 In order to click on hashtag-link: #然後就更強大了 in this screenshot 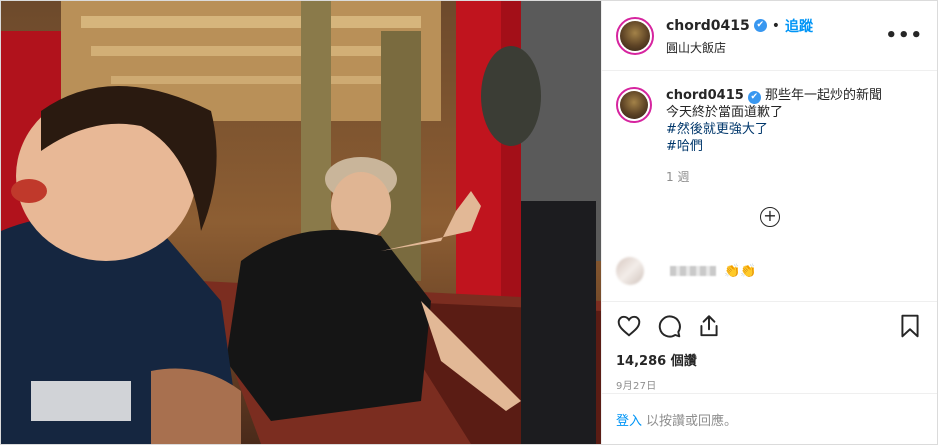, I will do `click(774, 129)`.